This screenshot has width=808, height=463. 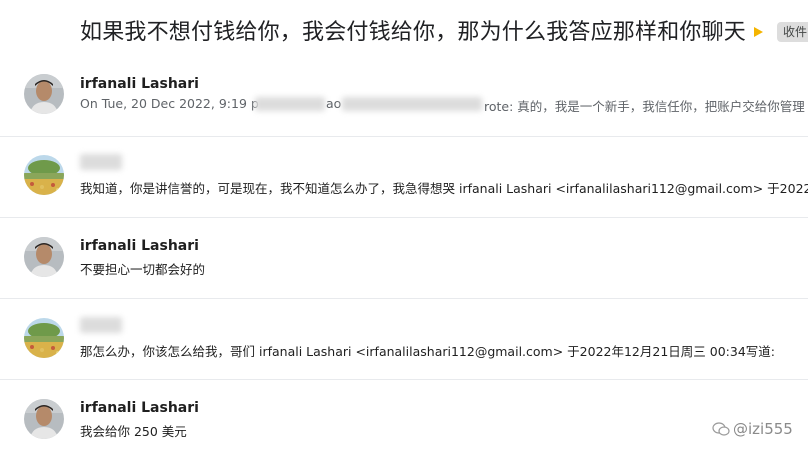 I want to click on message-snippet: On Tue, 20 Dec 2022, 9:19 p, so click(x=169, y=103).